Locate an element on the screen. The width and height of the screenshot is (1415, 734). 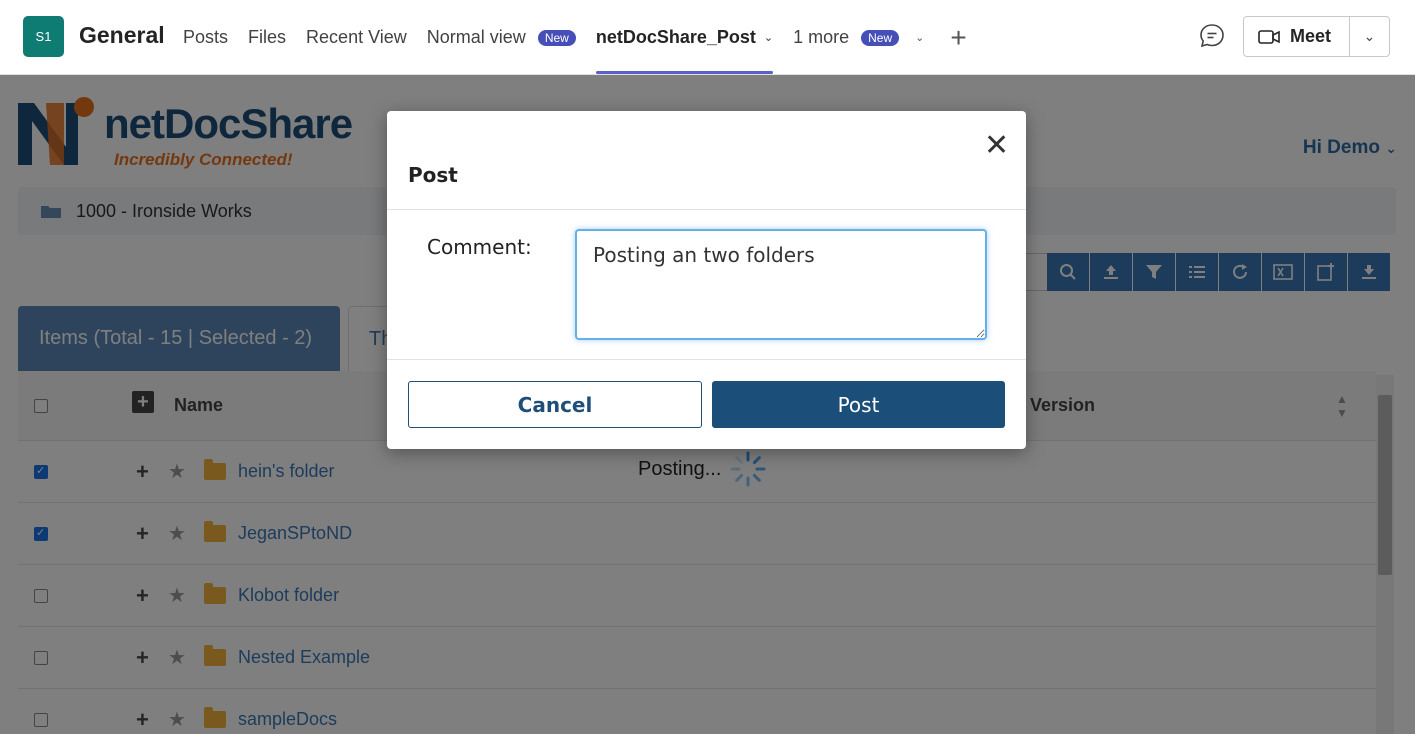
tab-label: Files is located at coordinates (267, 37).